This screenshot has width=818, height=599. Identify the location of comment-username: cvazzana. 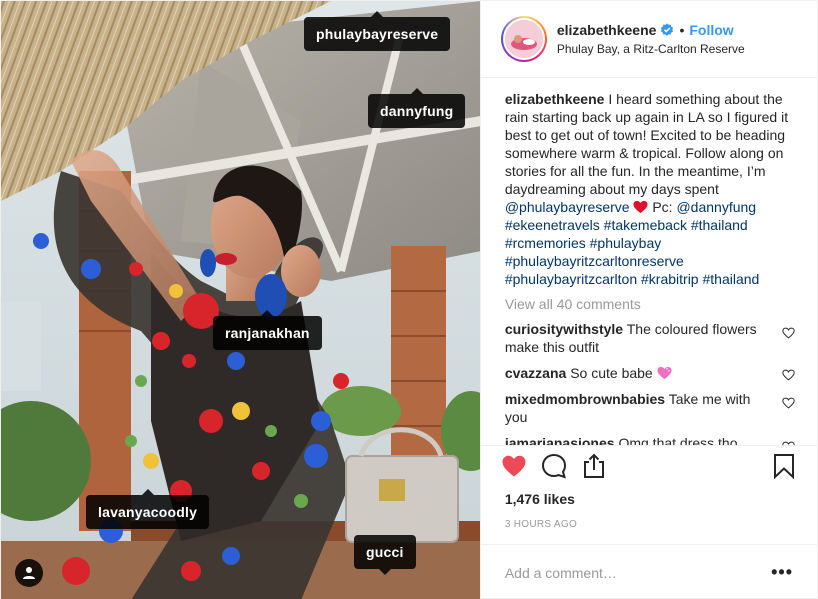
(535, 373).